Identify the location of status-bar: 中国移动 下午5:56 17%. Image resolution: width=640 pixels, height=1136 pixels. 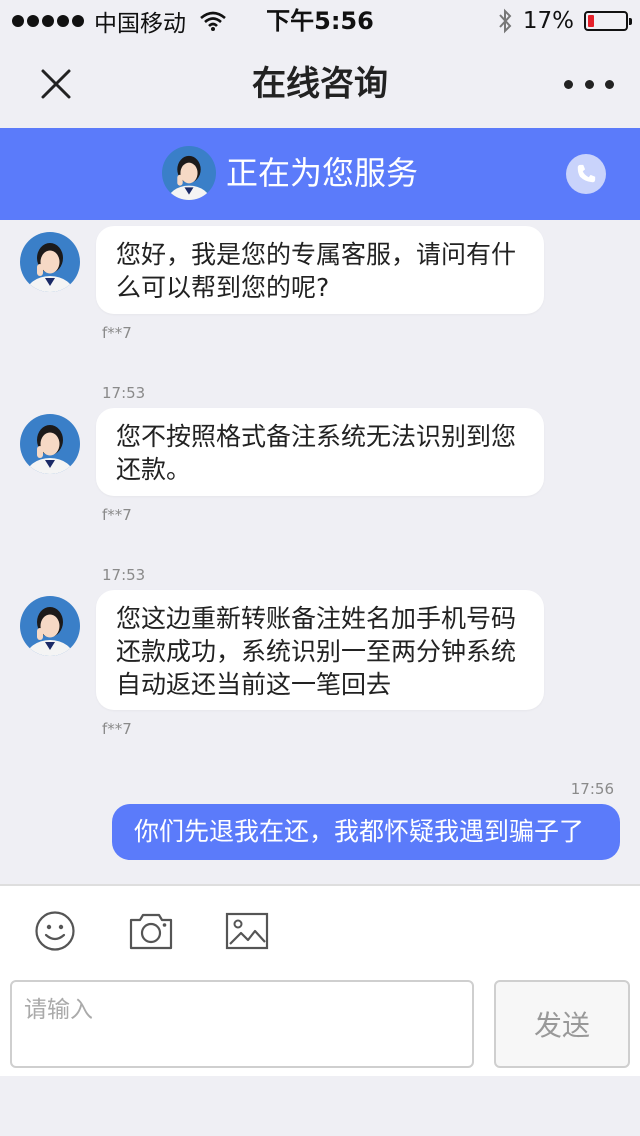
(320, 20).